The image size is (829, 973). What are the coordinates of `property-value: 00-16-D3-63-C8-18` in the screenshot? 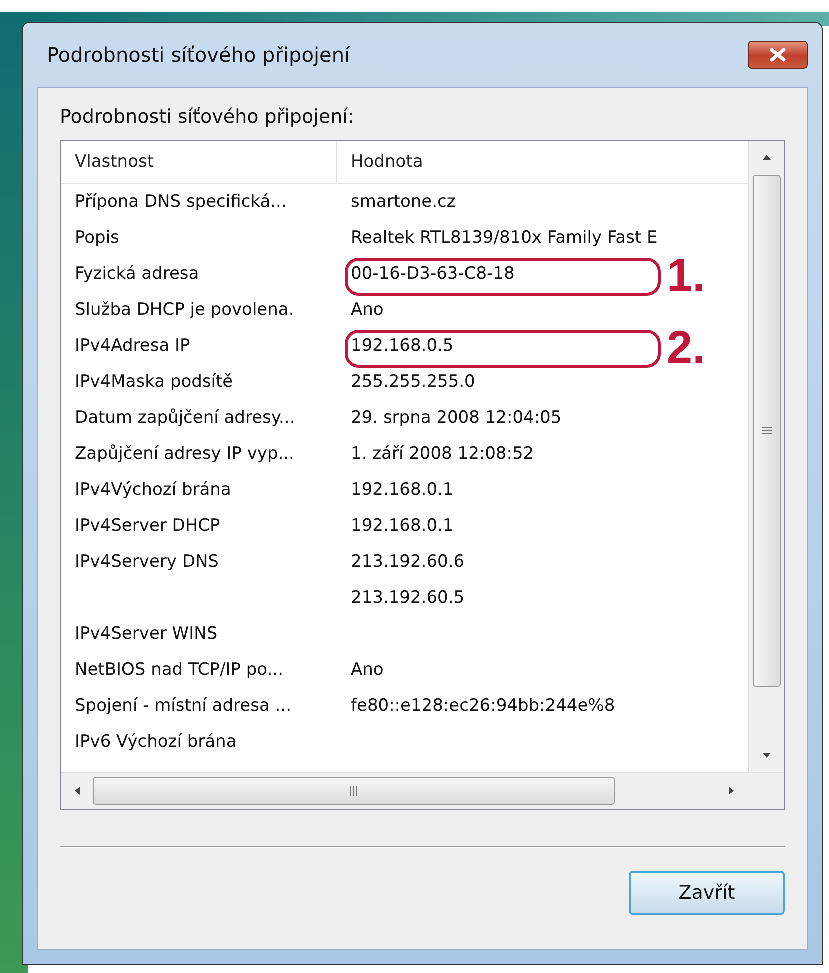 It's located at (433, 274).